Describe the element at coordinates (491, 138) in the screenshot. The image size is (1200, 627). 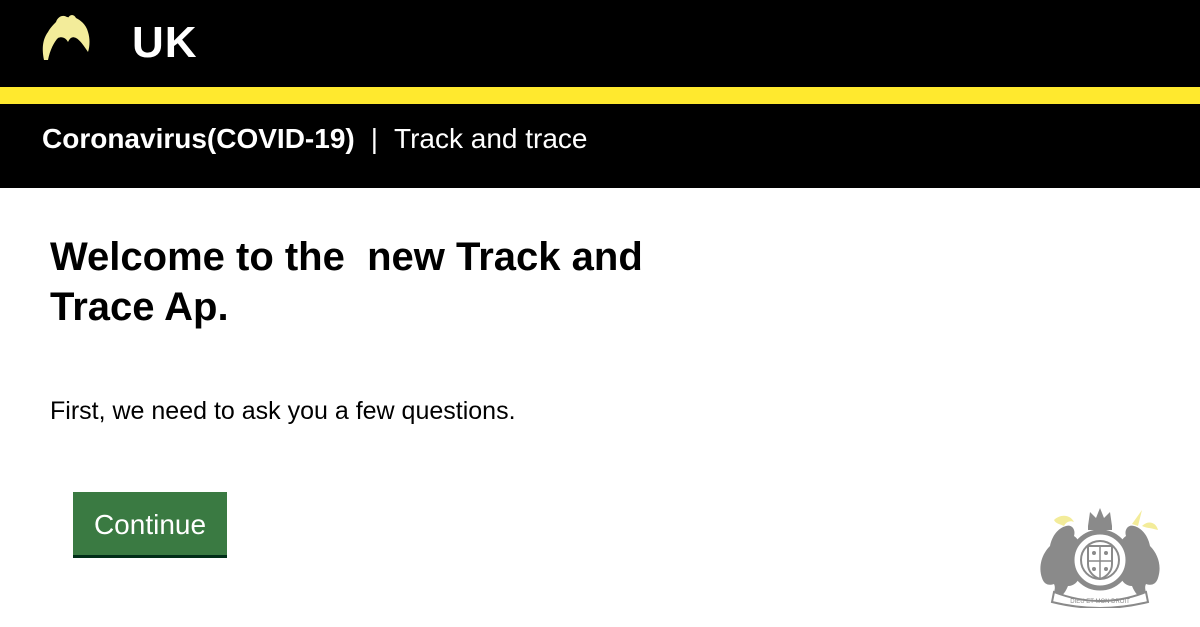
I see `service-subtitle: Track and trace` at that location.